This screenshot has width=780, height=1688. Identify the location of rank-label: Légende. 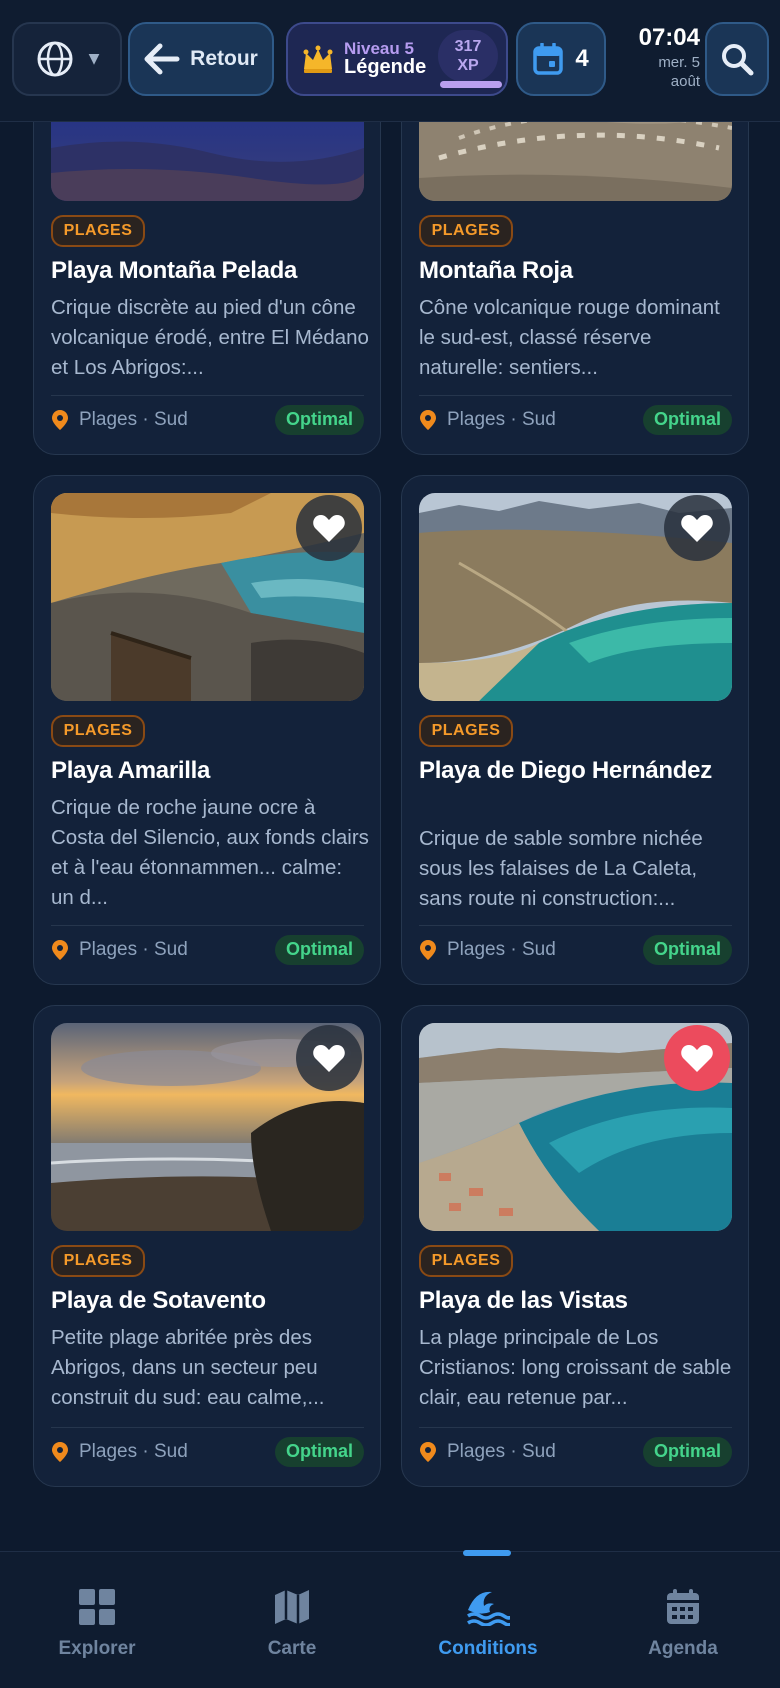
(385, 67).